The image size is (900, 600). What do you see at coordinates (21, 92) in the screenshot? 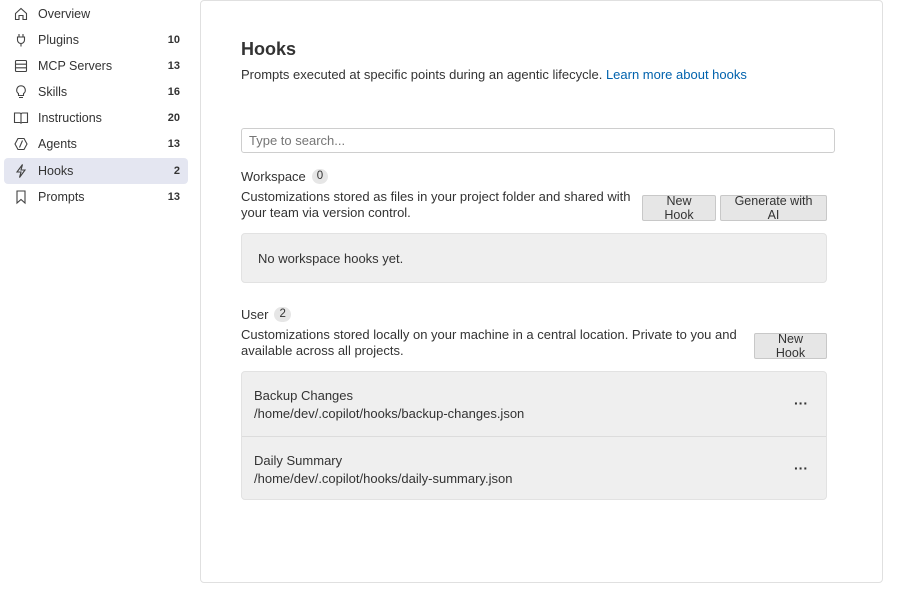
I see `lightbulb-icon` at bounding box center [21, 92].